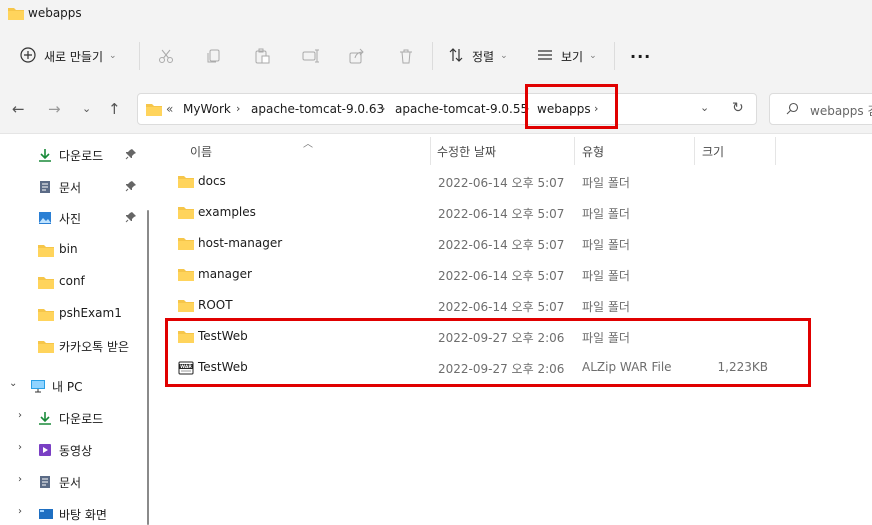  Describe the element at coordinates (73, 346) in the screenshot. I see `sidebar-item-kakaotalk: 카카오톡 받은` at that location.